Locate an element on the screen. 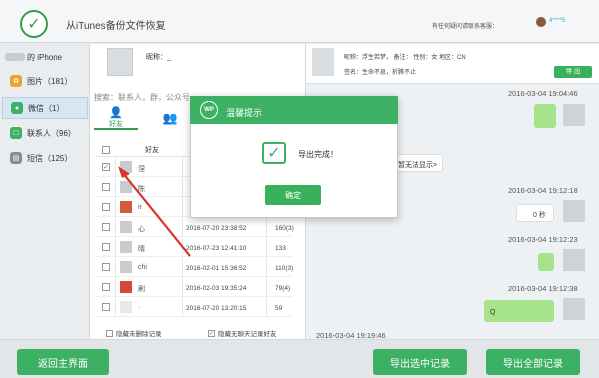 The image size is (599, 378). hide-no-chat-toggle: ✓ 隐藏无聊天记录好友 is located at coordinates (242, 333).